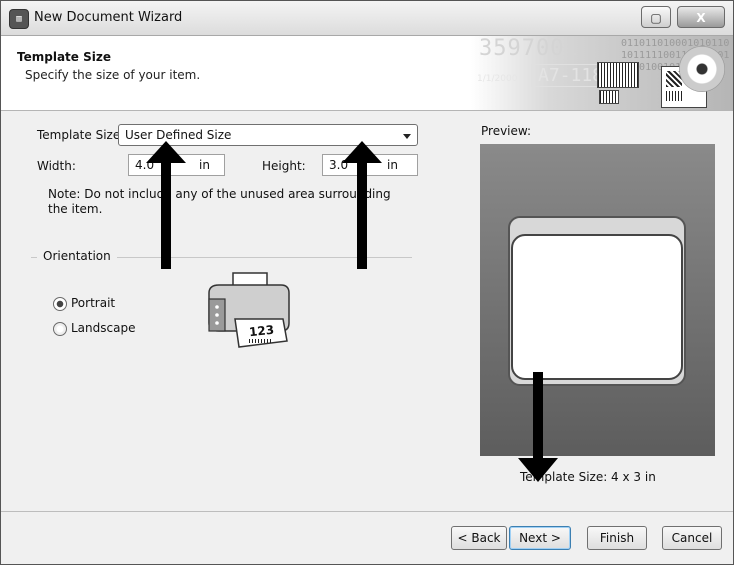  I want to click on cancel-button: Cancel, so click(692, 538).